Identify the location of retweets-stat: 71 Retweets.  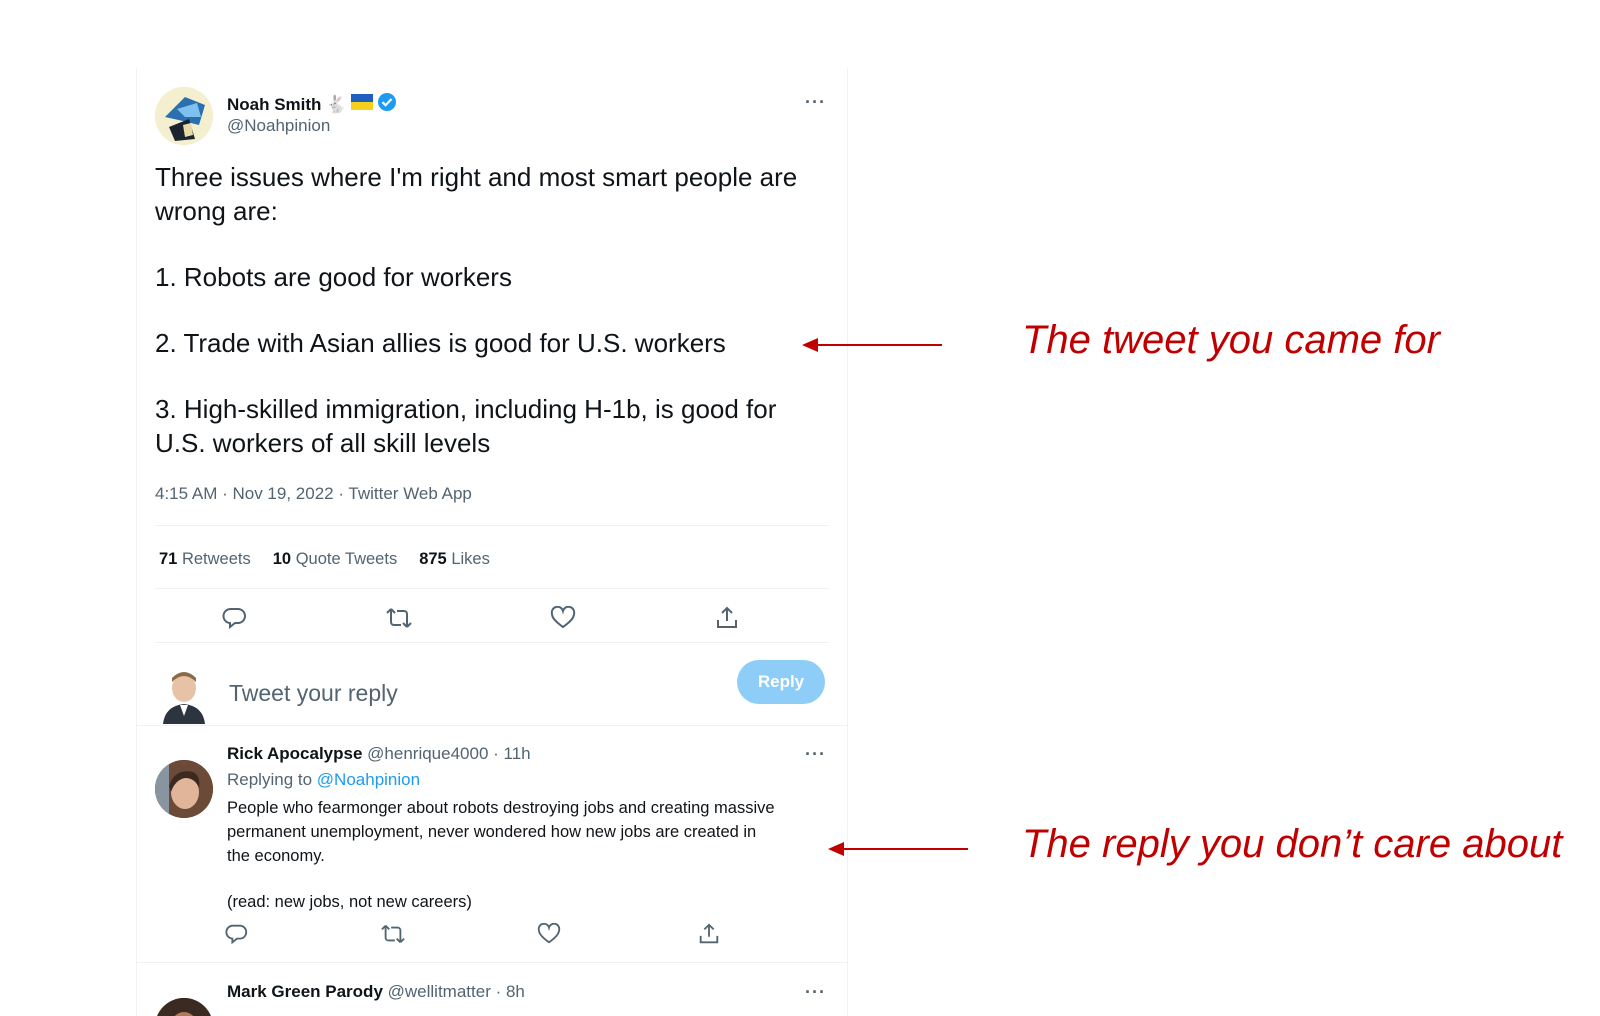
(205, 559).